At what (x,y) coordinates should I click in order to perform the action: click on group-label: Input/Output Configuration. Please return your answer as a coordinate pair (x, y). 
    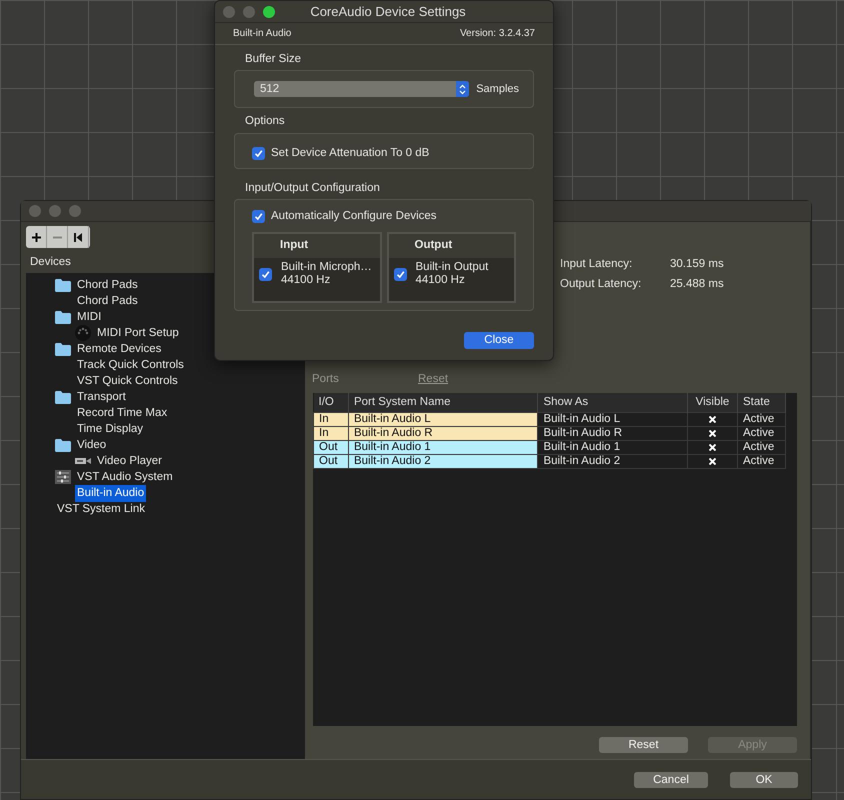
    Looking at the image, I should click on (313, 188).